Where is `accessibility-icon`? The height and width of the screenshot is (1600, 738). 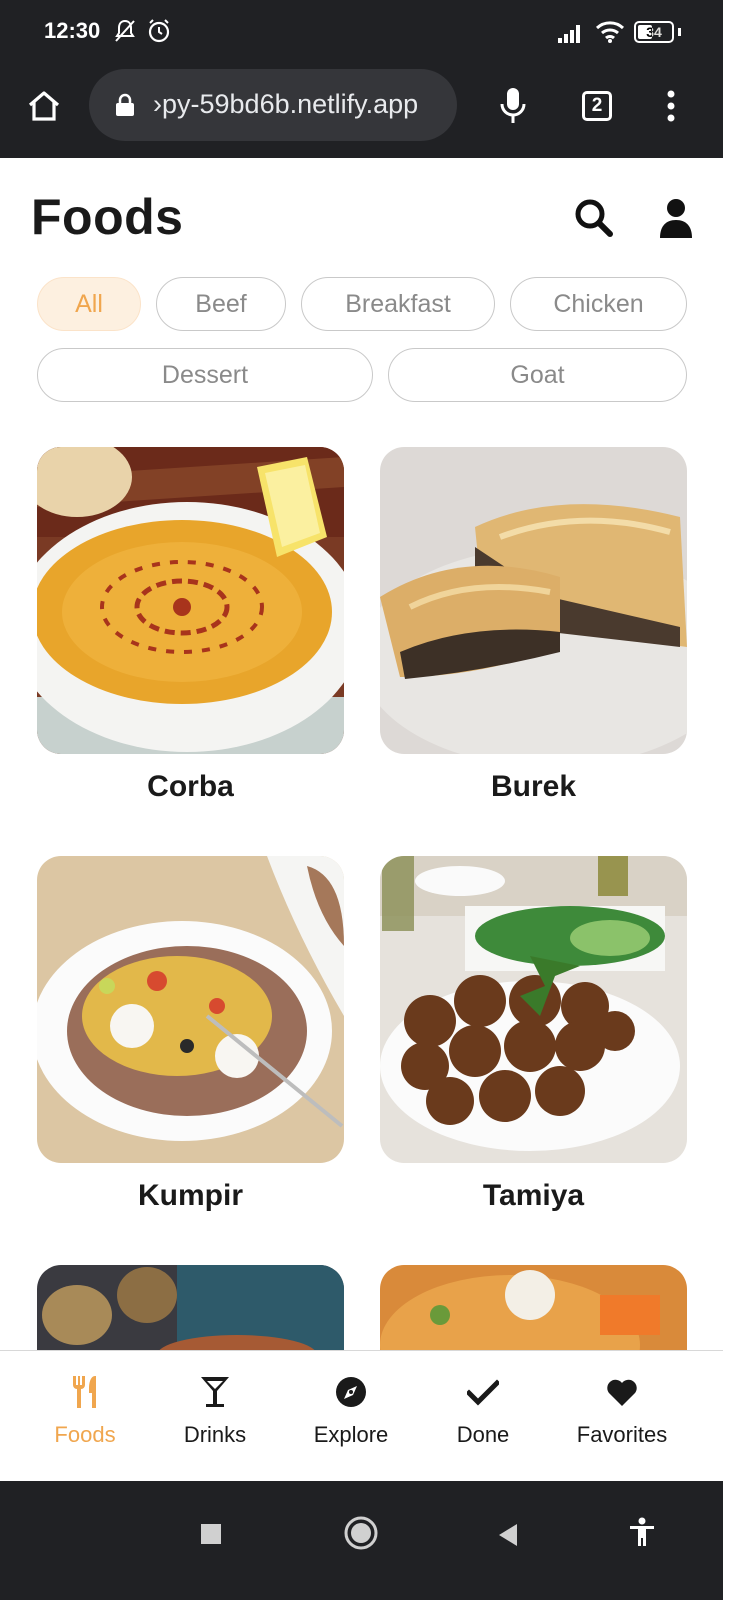
accessibility-icon is located at coordinates (642, 1534).